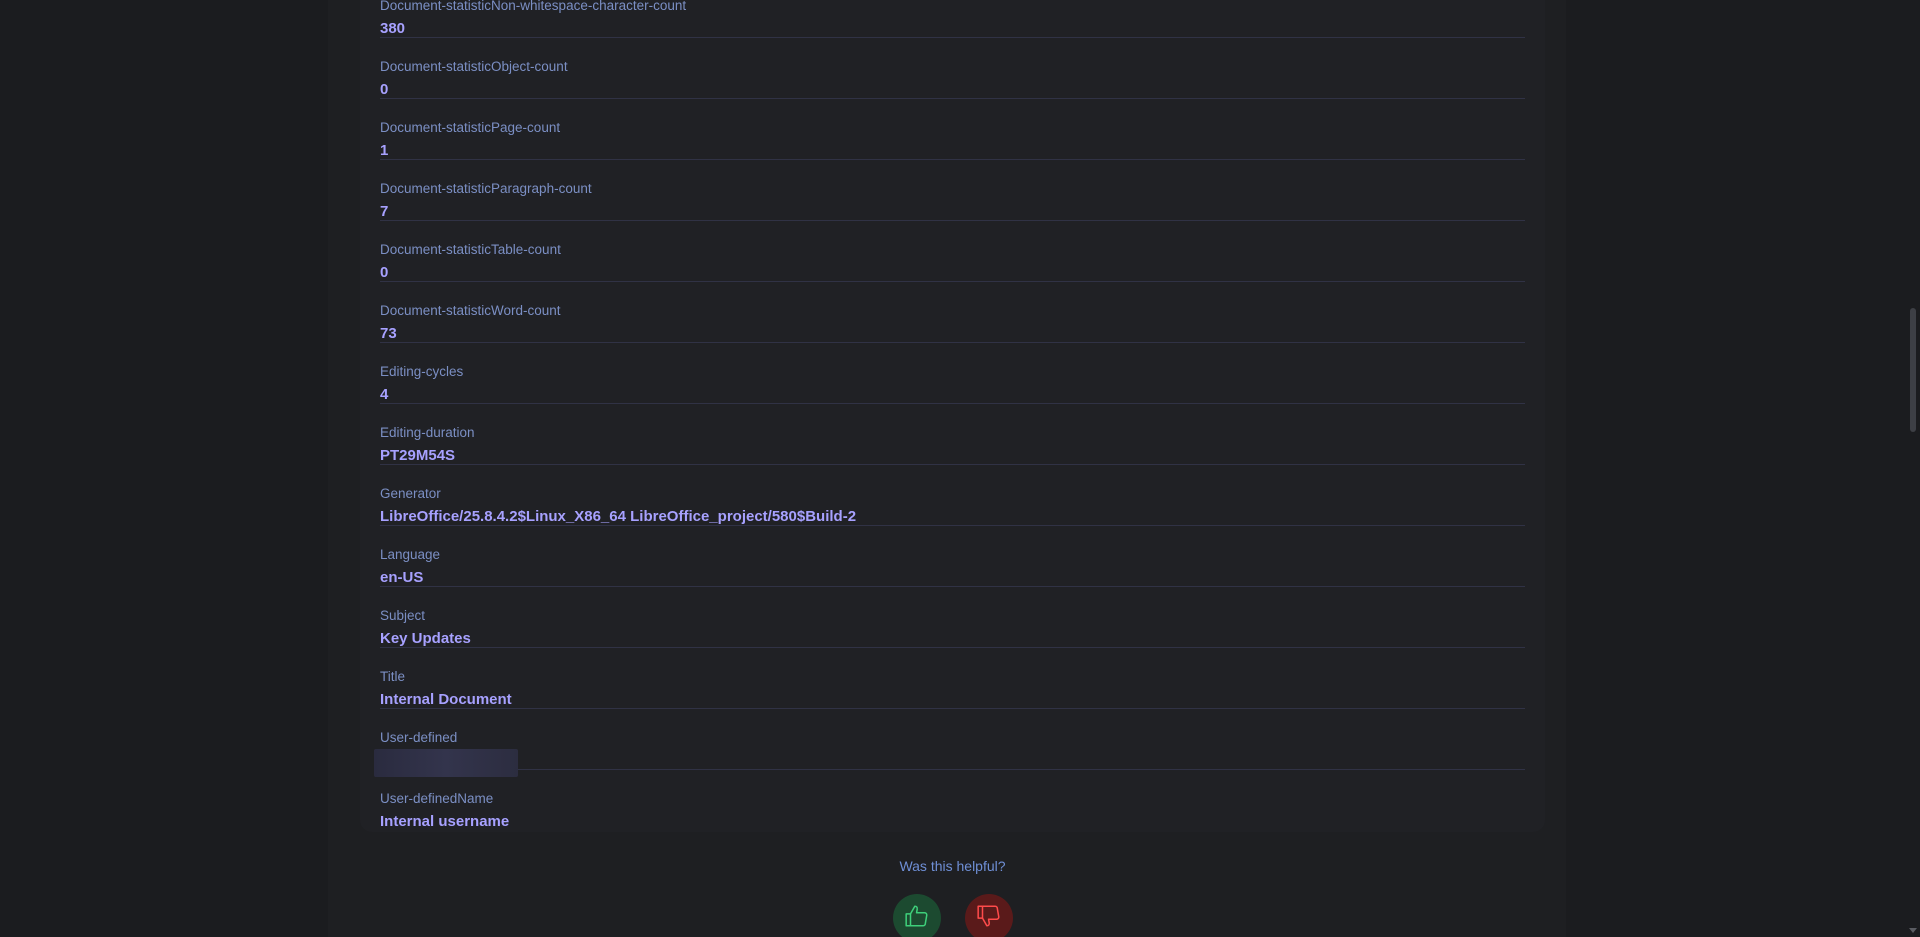 The width and height of the screenshot is (1920, 937). What do you see at coordinates (393, 28) in the screenshot?
I see `property-value: 380` at bounding box center [393, 28].